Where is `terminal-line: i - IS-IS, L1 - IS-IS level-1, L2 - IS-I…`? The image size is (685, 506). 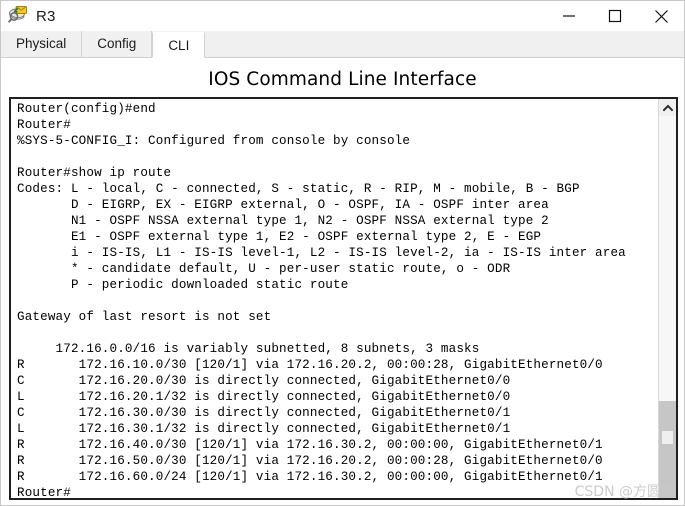 terminal-line: i - IS-IS, L1 - IS-IS level-1, L2 - IS-I… is located at coordinates (321, 253).